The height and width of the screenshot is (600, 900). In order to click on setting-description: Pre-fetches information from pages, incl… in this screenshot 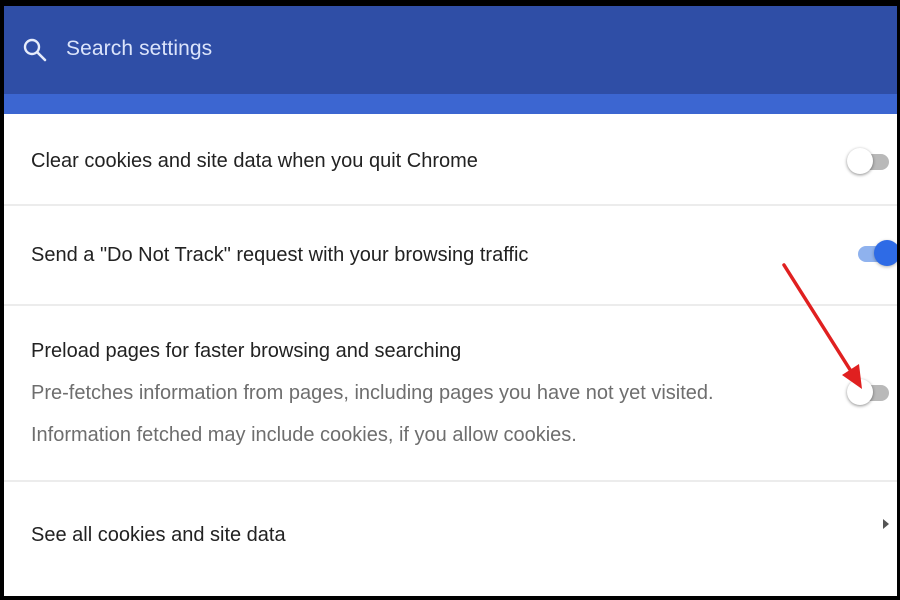, I will do `click(372, 414)`.